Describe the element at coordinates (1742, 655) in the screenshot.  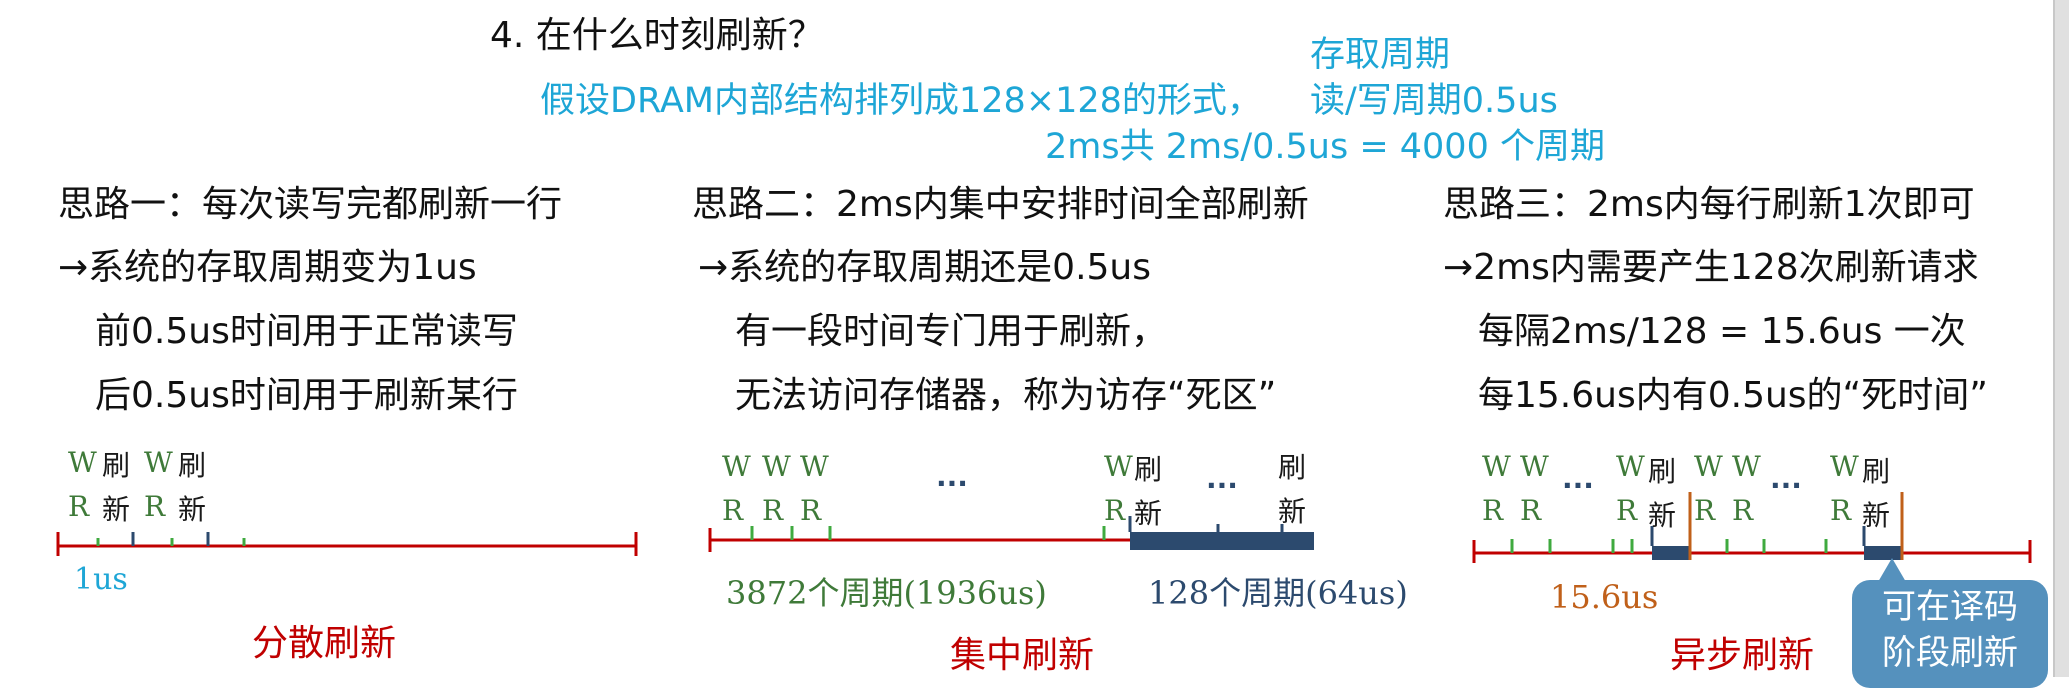
I see `async-refresh-label: 异步刷新` at that location.